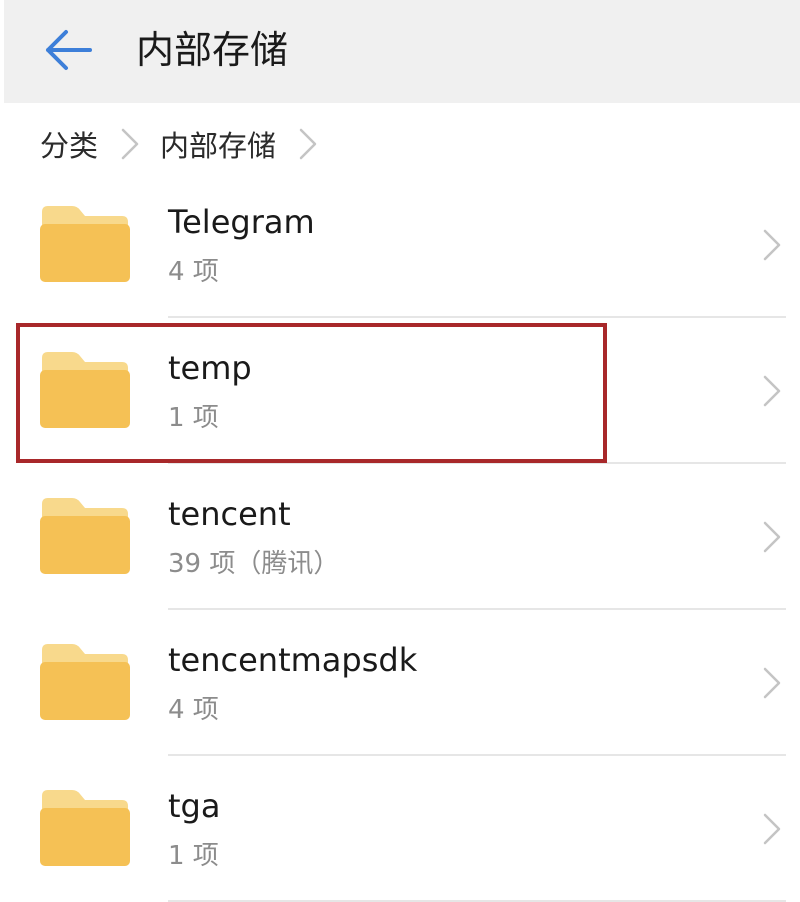  What do you see at coordinates (210, 368) in the screenshot?
I see `folder-name: temp` at bounding box center [210, 368].